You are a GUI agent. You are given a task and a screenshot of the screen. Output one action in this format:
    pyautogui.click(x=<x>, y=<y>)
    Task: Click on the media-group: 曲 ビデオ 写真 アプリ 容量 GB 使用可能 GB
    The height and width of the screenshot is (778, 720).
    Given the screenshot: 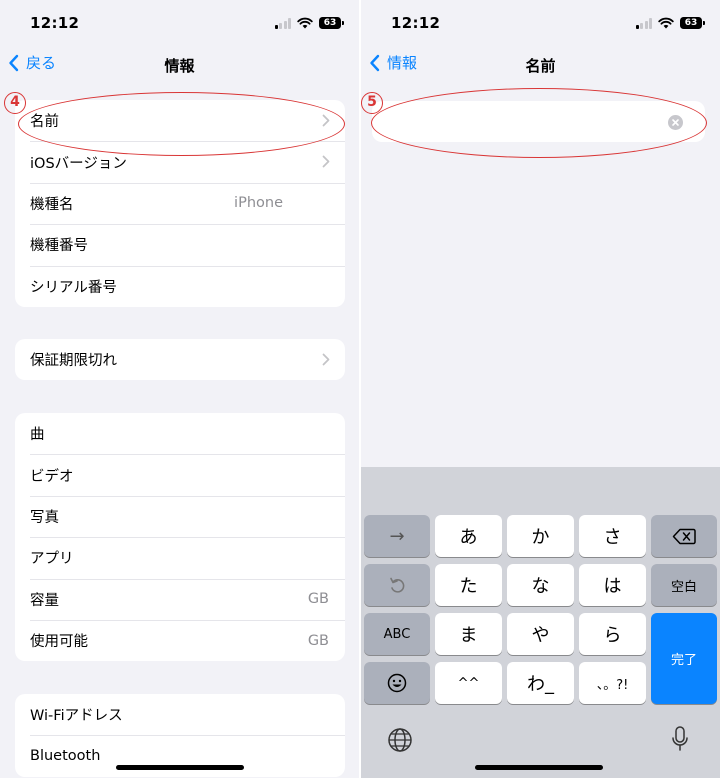 What is the action you would take?
    pyautogui.click(x=180, y=537)
    